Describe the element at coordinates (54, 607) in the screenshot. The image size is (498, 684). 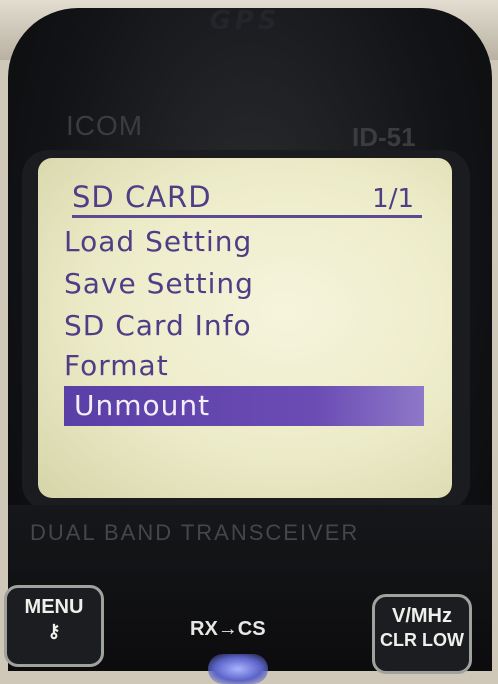
I see `menu-key-label: MENU` at that location.